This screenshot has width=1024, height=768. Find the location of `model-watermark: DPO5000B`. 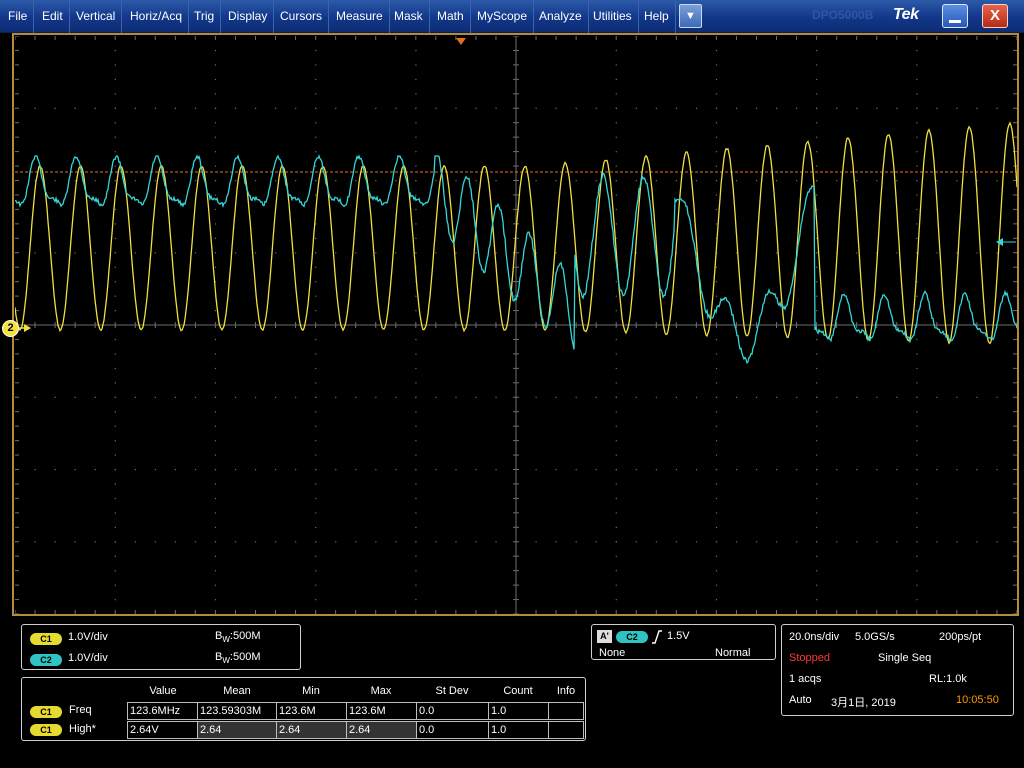

model-watermark: DPO5000B is located at coordinates (843, 15).